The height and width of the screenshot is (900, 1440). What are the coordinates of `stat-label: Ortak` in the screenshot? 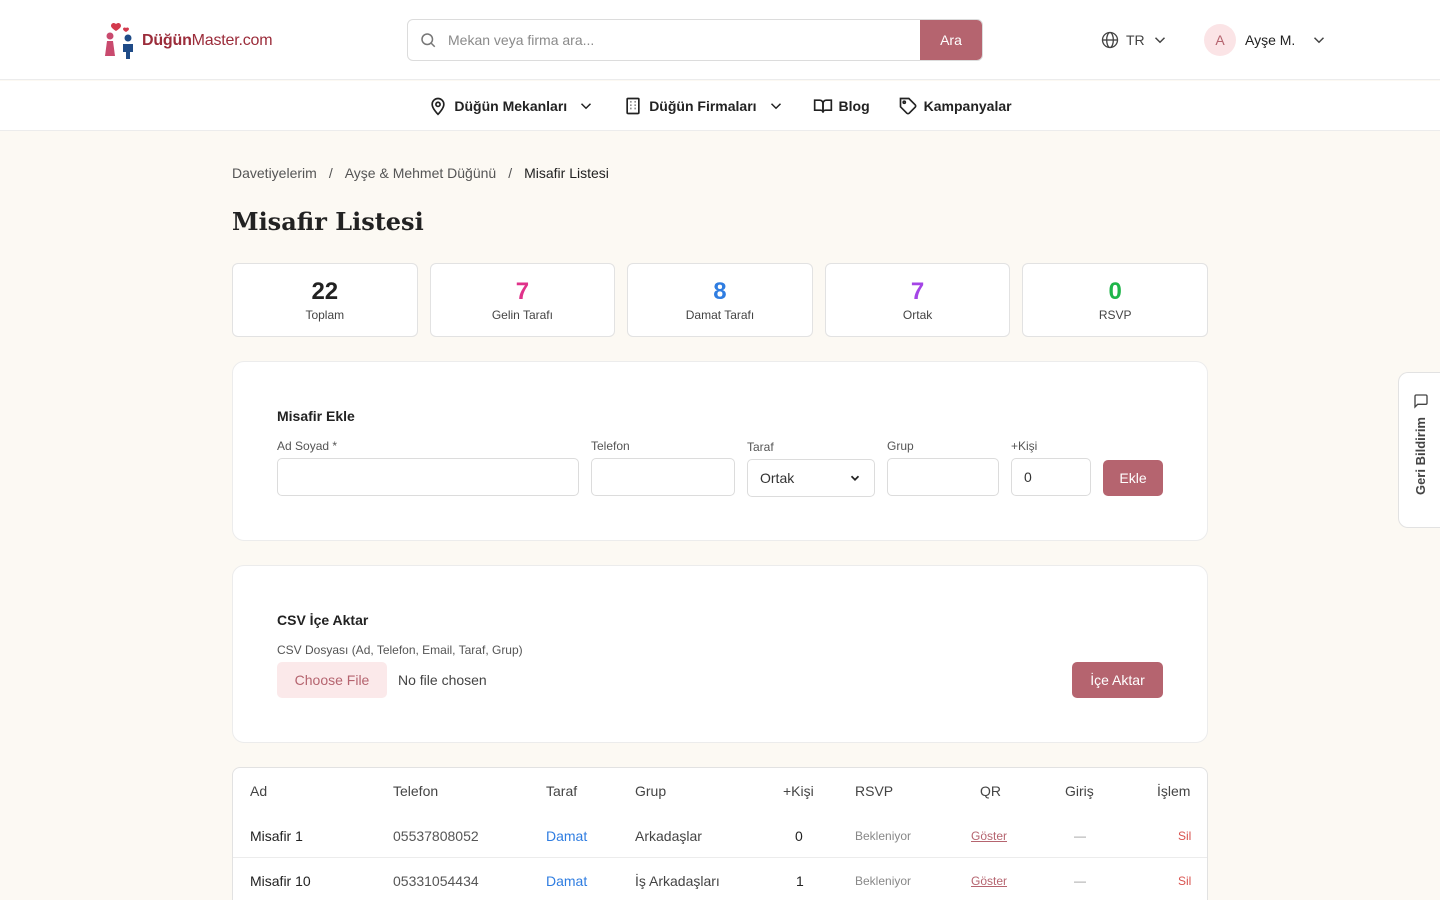 It's located at (917, 315).